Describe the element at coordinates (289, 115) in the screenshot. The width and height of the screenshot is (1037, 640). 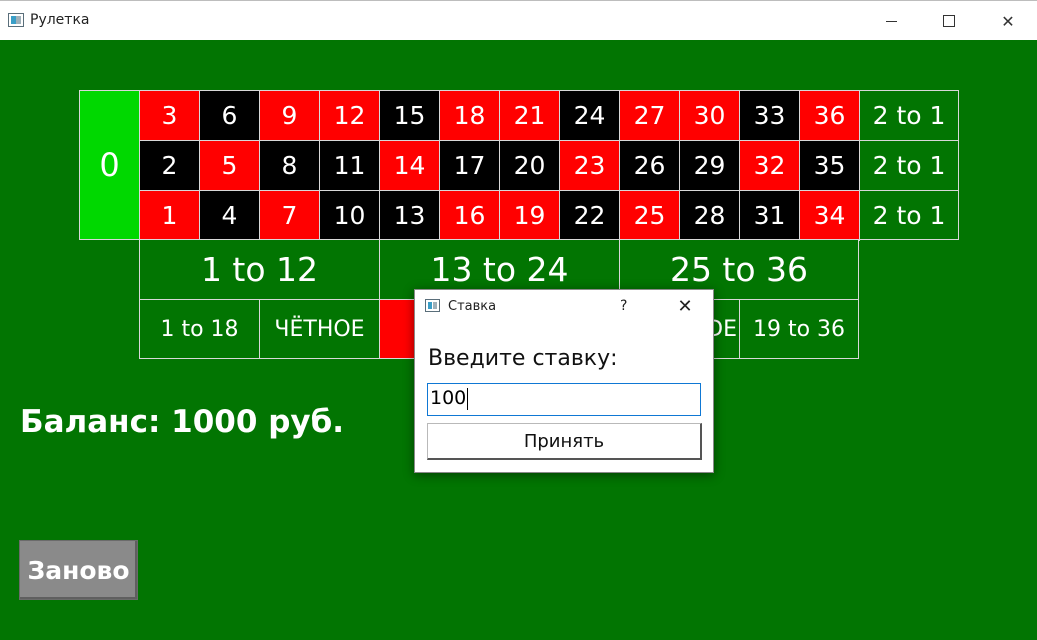
I see `bet-number-9: 9` at that location.